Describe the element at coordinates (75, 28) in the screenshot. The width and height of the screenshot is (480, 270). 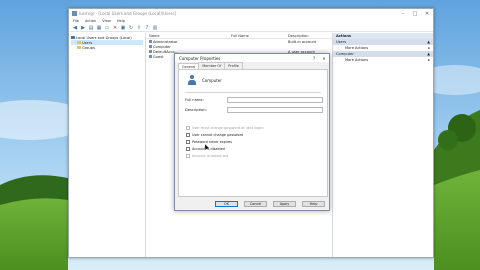
I see `back-icon: ◀` at that location.